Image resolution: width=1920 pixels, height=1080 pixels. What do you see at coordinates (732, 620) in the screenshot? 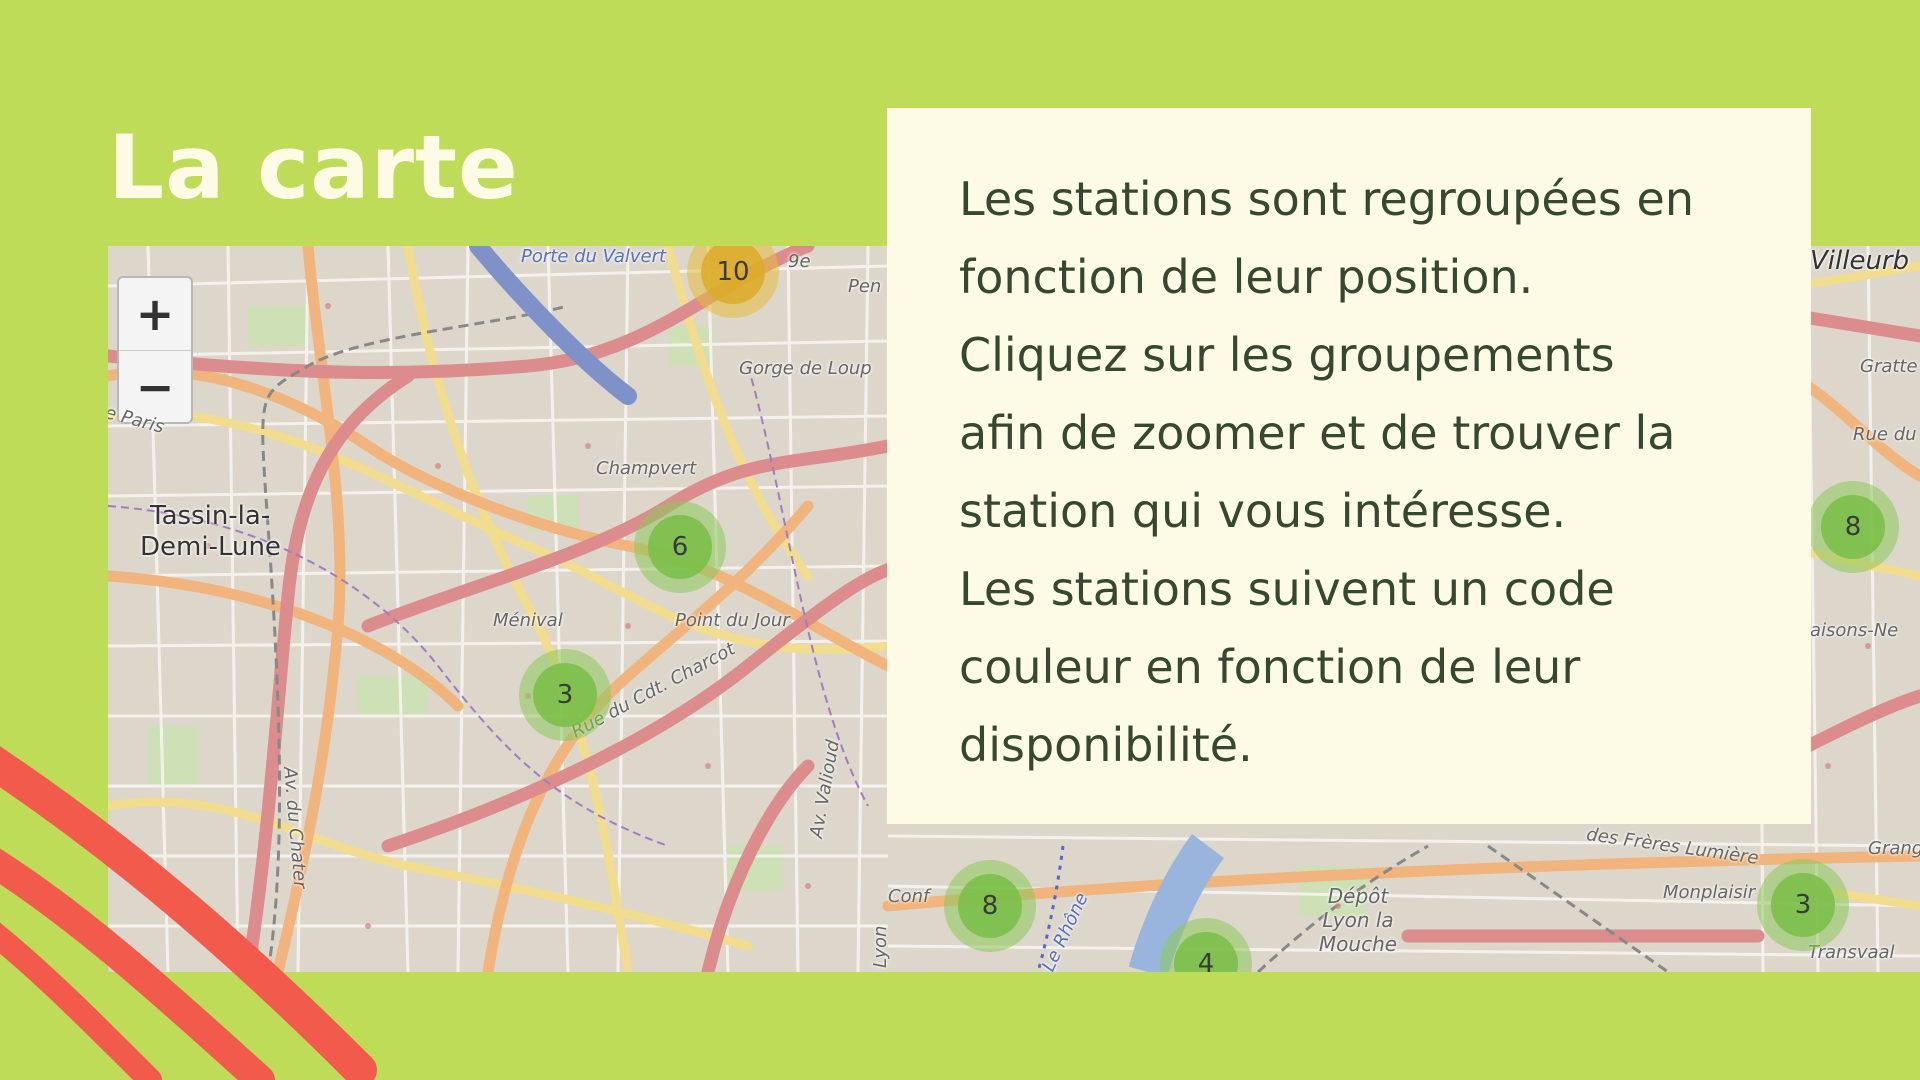
I see `place-label-point-du-jour: Point du Jour` at bounding box center [732, 620].